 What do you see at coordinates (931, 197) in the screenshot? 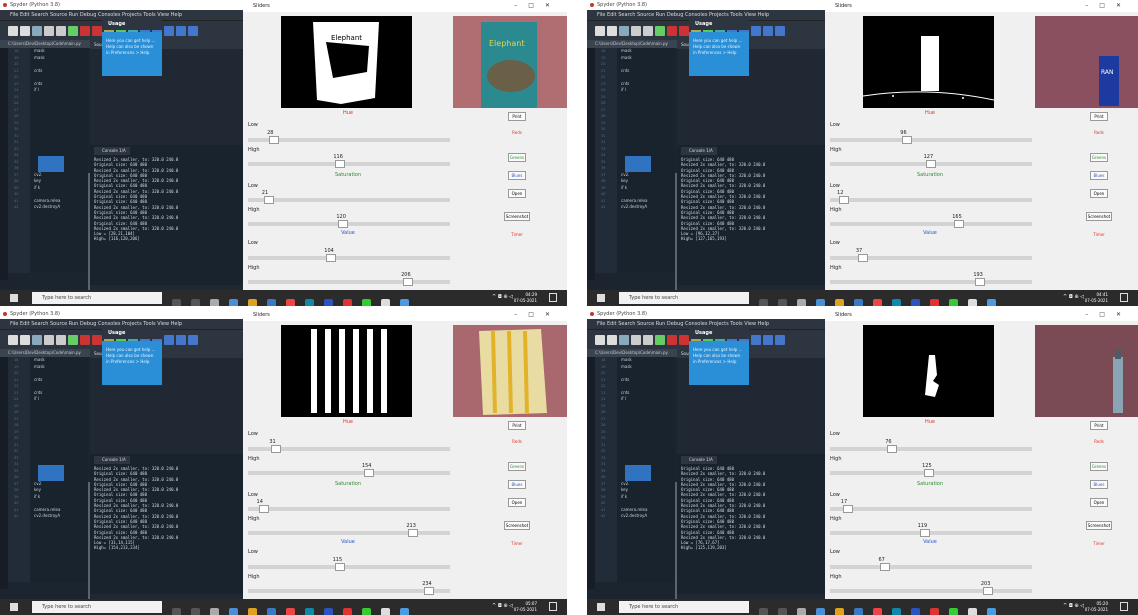
I see `sat_low-slider: 12` at bounding box center [931, 197].